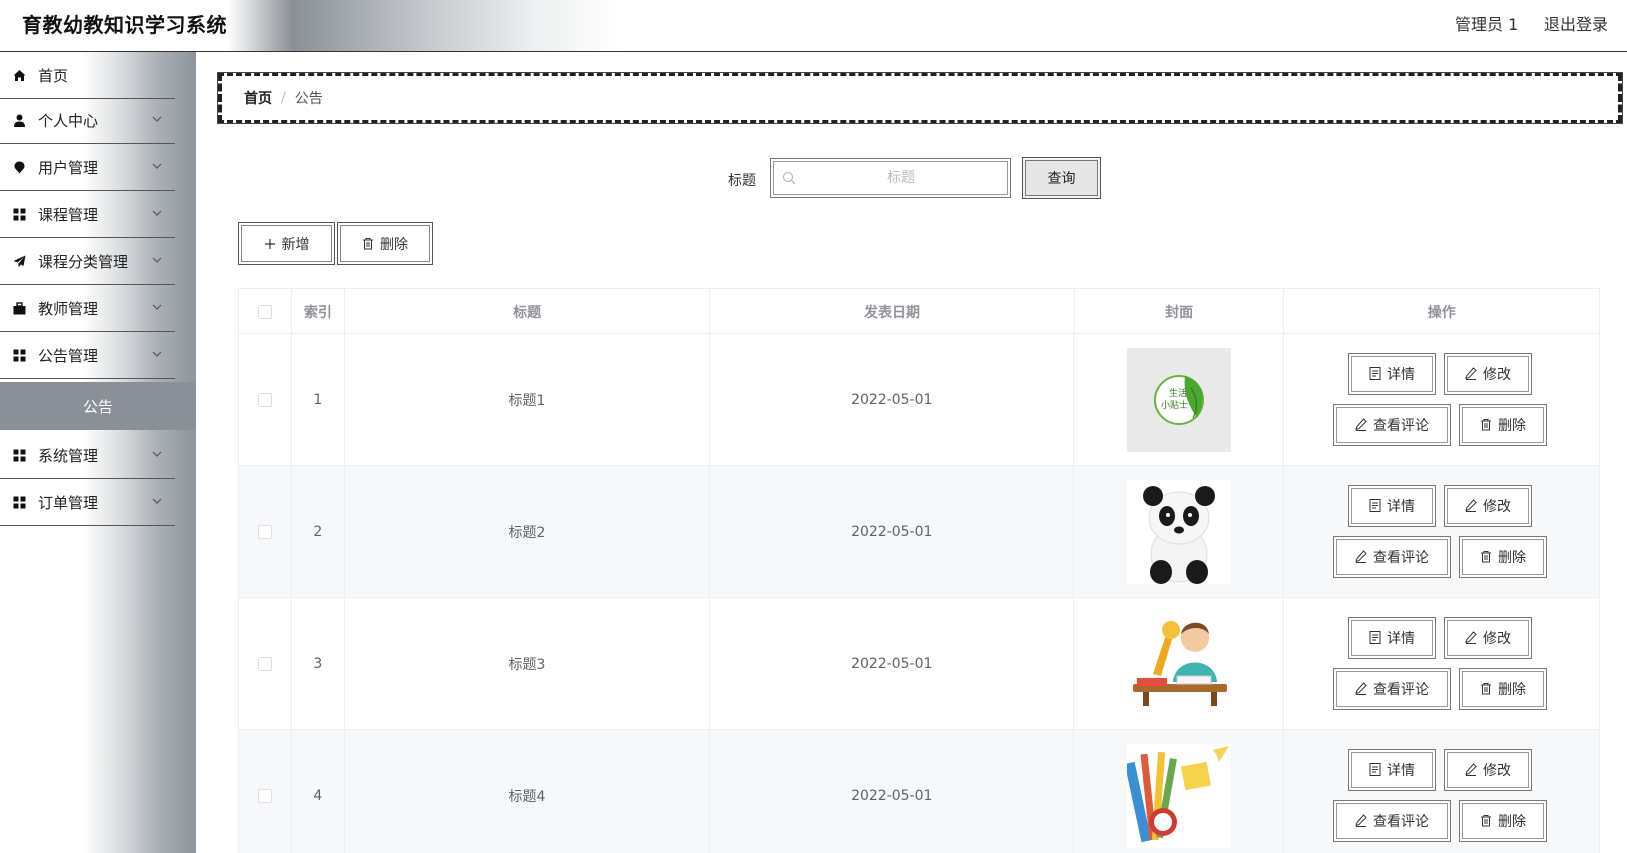  I want to click on sidebar-item-label: 课程分类管理, so click(83, 261).